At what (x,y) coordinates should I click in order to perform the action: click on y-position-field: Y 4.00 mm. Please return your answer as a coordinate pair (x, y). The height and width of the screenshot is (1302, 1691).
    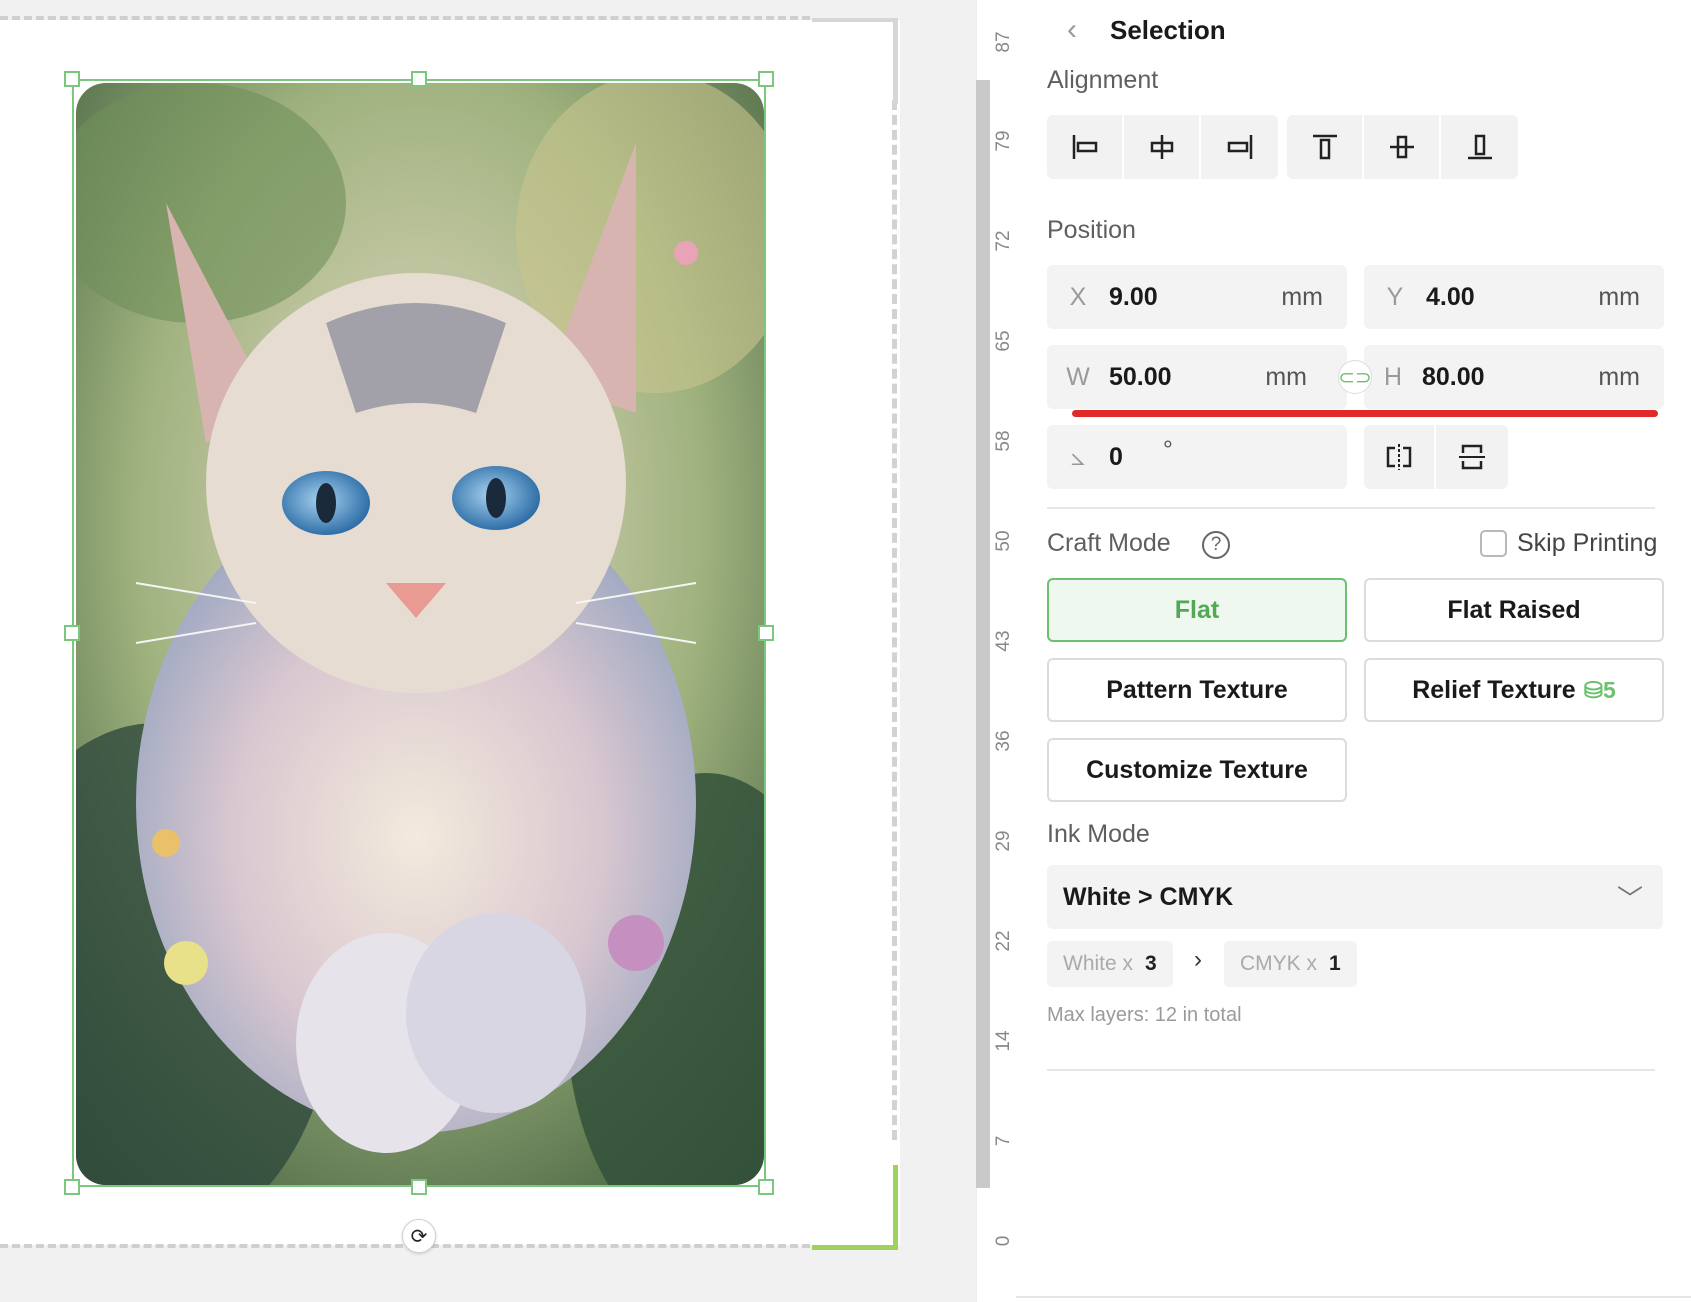
    Looking at the image, I should click on (1514, 297).